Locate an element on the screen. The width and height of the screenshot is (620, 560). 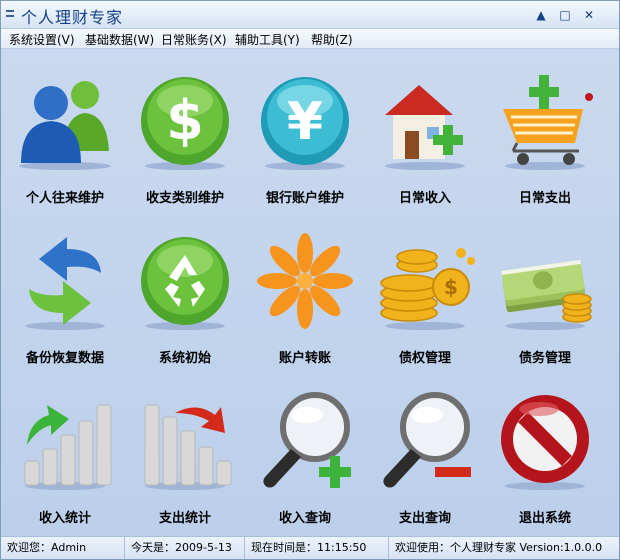
house-add-icon is located at coordinates (425, 127).